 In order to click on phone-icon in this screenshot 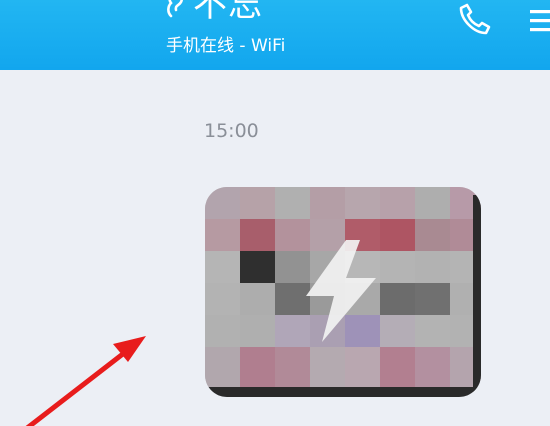, I will do `click(475, 19)`.